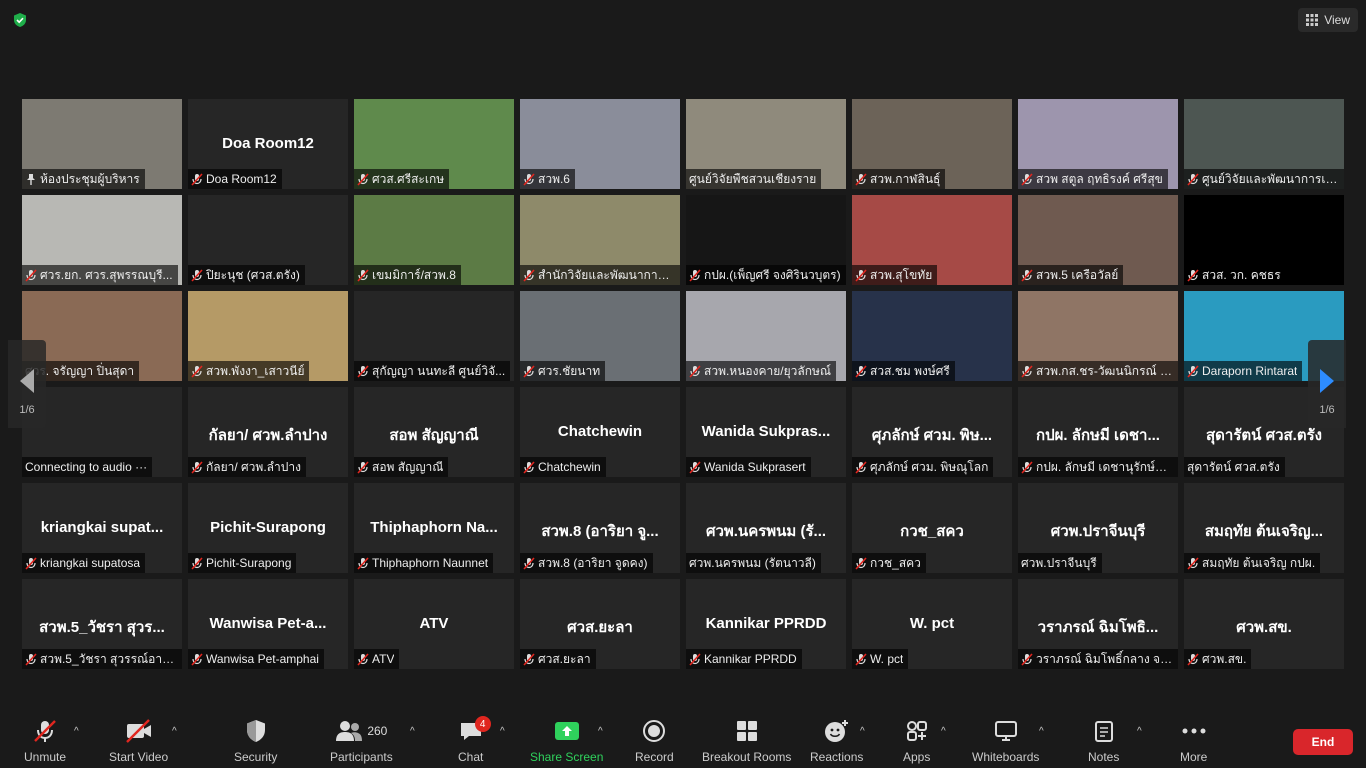 This screenshot has height=768, width=1366. I want to click on participant-tile: สวพ.กาฬสินธุ์, so click(932, 144).